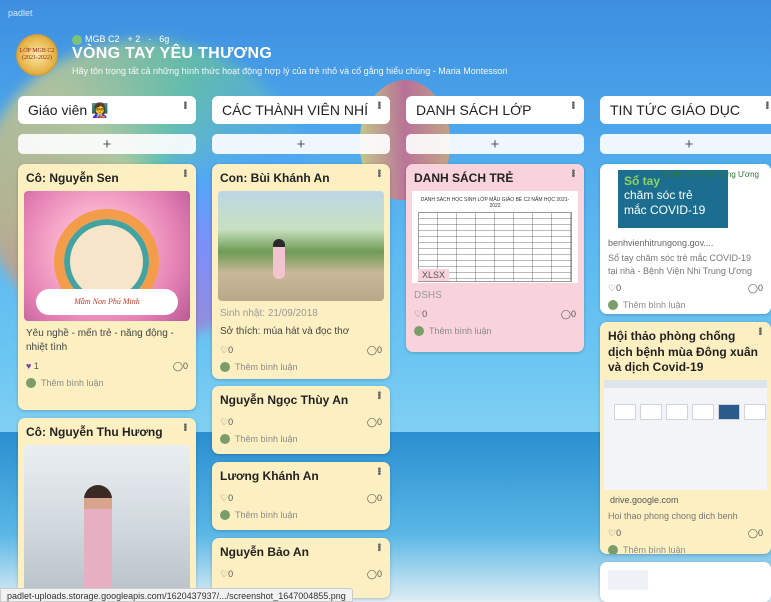  Describe the element at coordinates (107, 301) in the screenshot. I see `image-caption: Mầm Non Phú Minh` at that location.